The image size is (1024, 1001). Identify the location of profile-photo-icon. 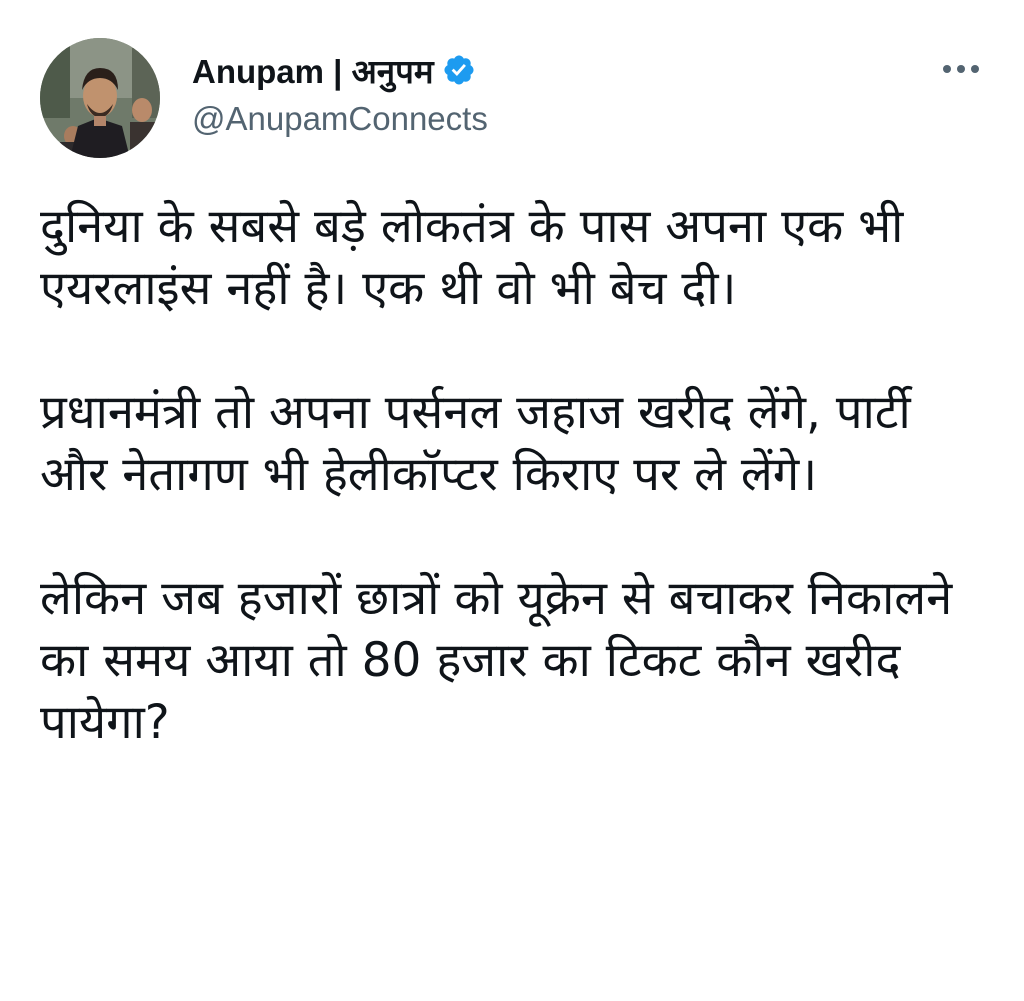
(100, 98).